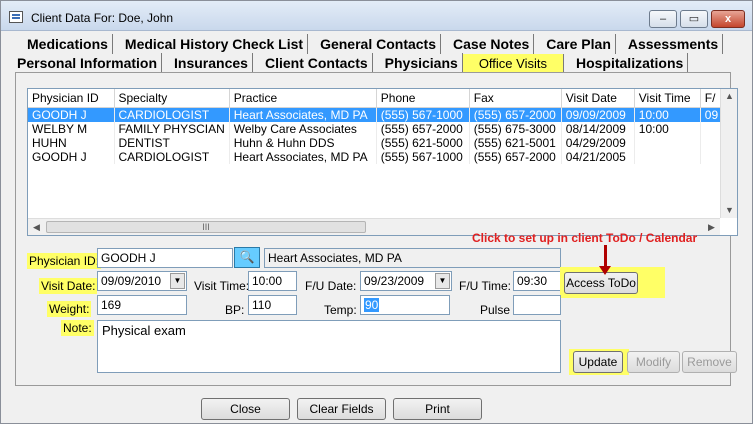 The height and width of the screenshot is (424, 753). I want to click on fu-time-label: F/U Time:, so click(485, 286).